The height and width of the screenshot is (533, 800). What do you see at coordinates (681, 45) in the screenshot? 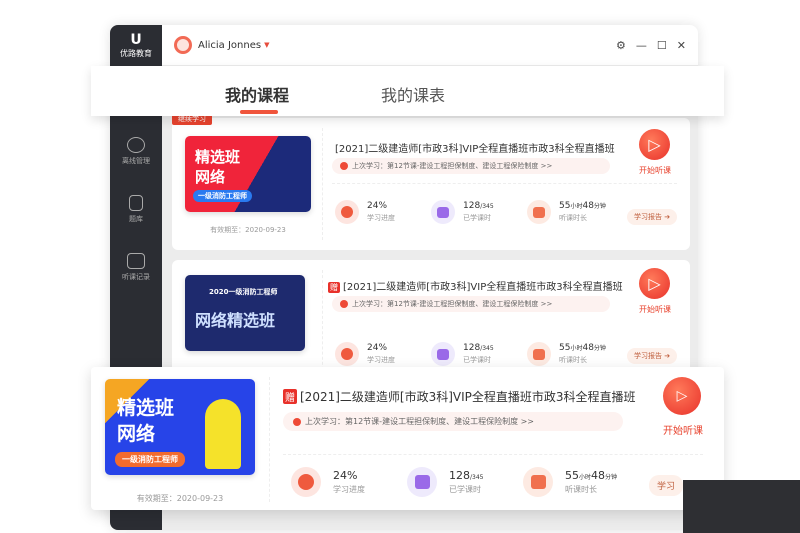
I see `close-icon: ✕` at bounding box center [681, 45].